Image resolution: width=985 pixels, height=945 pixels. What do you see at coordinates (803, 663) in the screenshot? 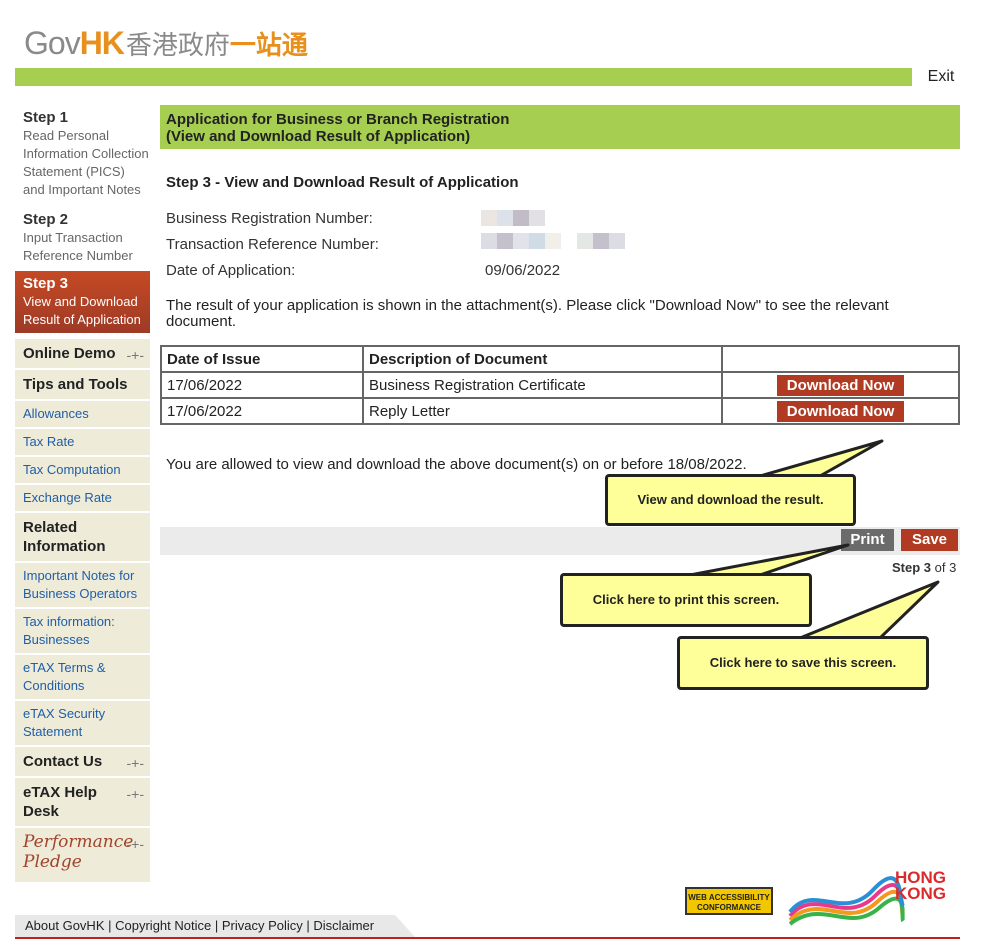
I see `callout-save: Click here to save this screen.` at bounding box center [803, 663].